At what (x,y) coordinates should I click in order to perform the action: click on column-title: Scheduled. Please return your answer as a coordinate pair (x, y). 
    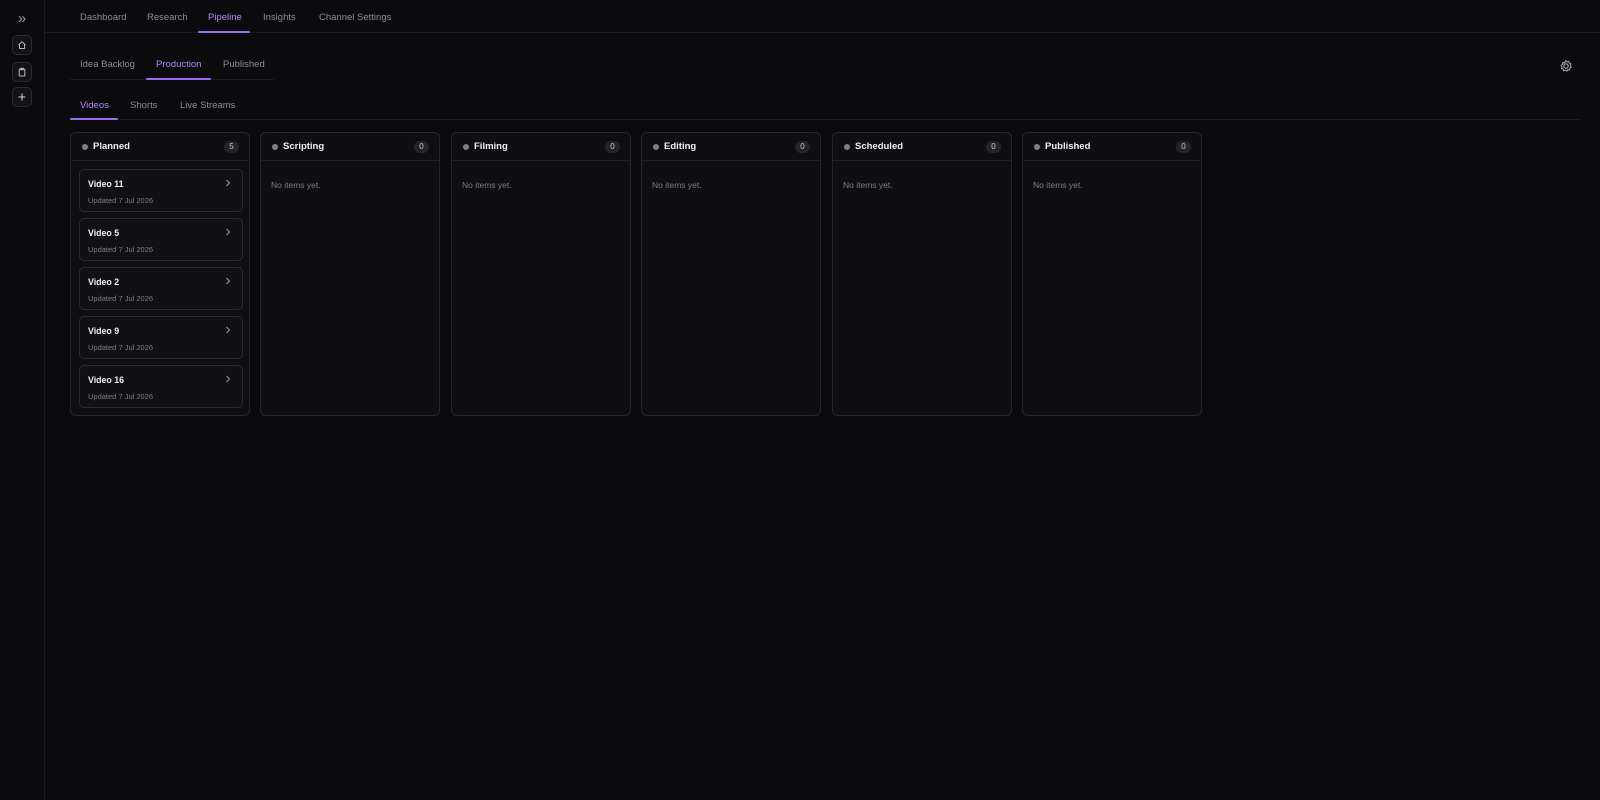
    Looking at the image, I should click on (879, 146).